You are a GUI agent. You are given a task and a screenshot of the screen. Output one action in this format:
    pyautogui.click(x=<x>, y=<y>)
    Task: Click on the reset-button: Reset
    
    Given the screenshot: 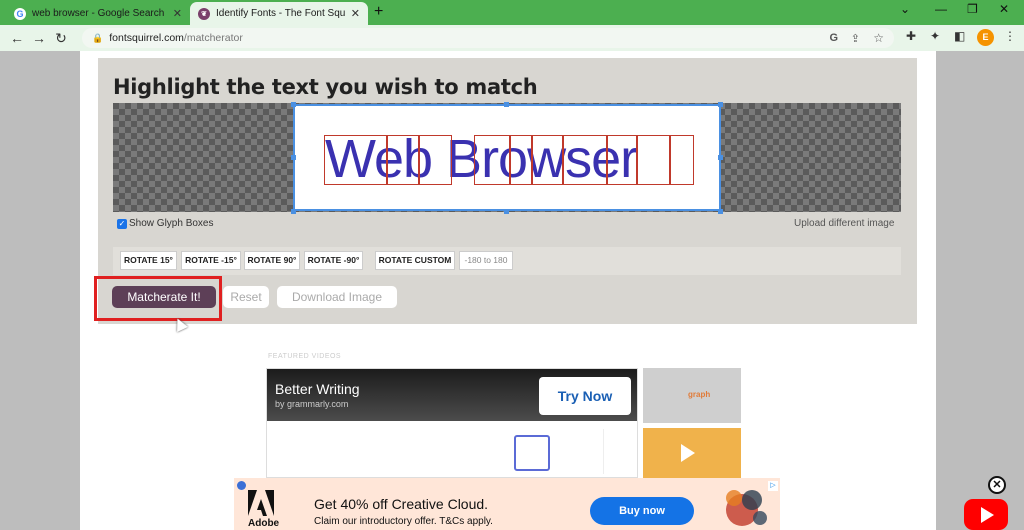 What is the action you would take?
    pyautogui.click(x=246, y=297)
    